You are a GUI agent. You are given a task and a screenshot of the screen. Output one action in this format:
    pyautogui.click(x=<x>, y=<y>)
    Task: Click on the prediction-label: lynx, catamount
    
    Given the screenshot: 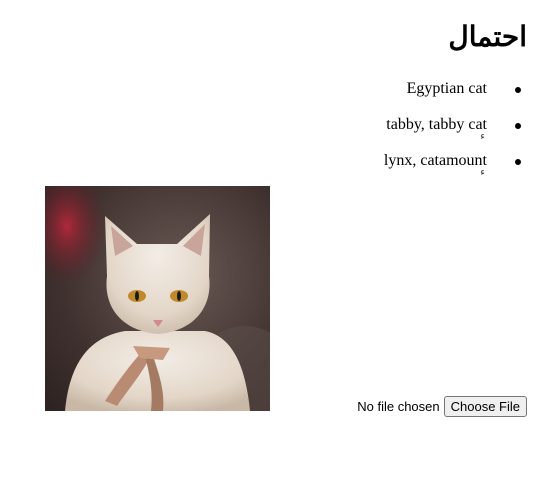 What is the action you would take?
    pyautogui.click(x=435, y=160)
    